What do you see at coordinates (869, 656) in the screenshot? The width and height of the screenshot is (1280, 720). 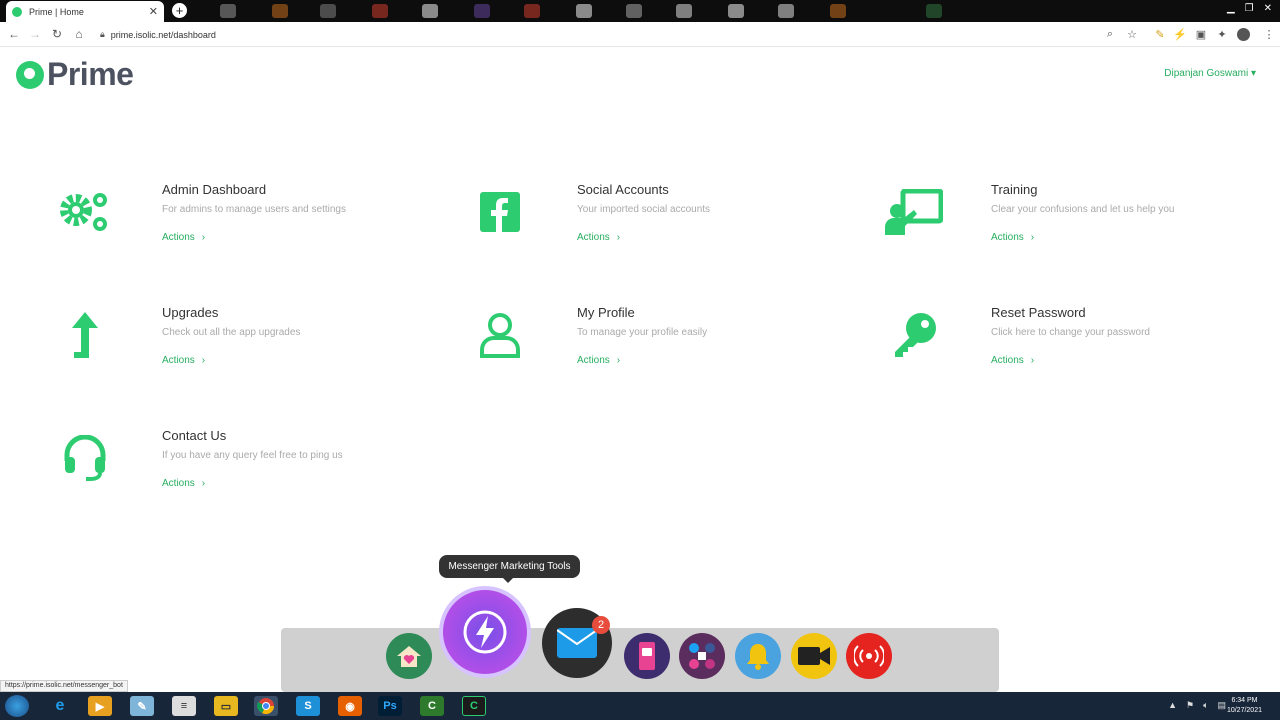 I see `live-broadcast-icon` at bounding box center [869, 656].